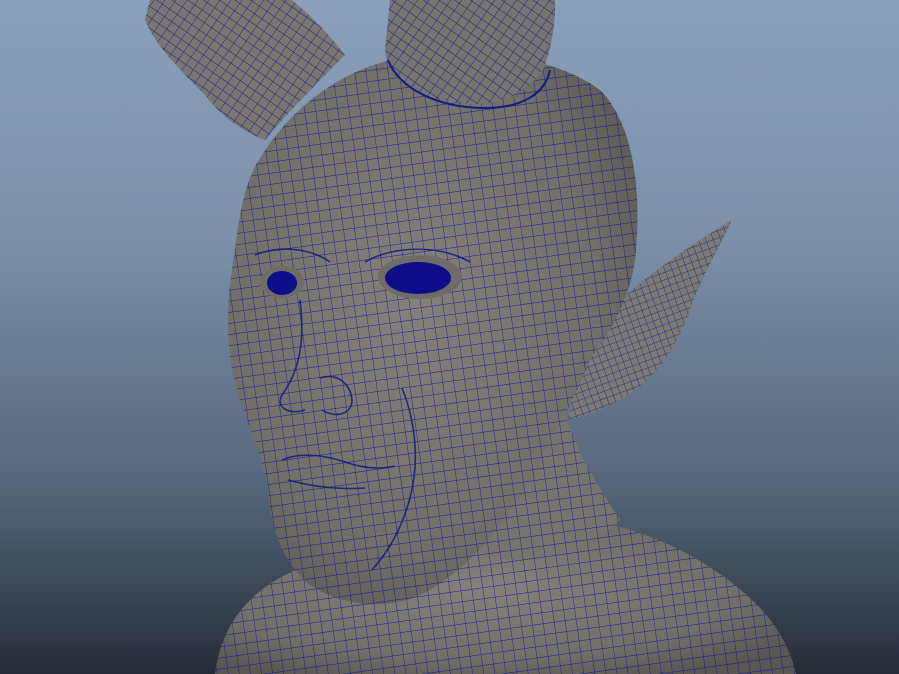 This screenshot has width=899, height=674. I want to click on right-eye, so click(420, 277).